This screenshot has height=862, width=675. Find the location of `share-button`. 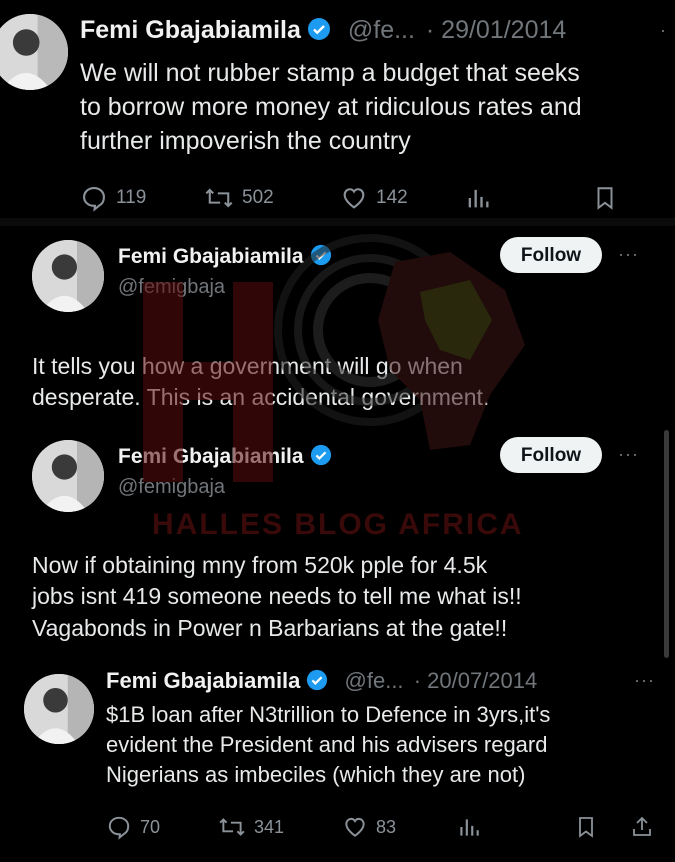

share-button is located at coordinates (645, 827).